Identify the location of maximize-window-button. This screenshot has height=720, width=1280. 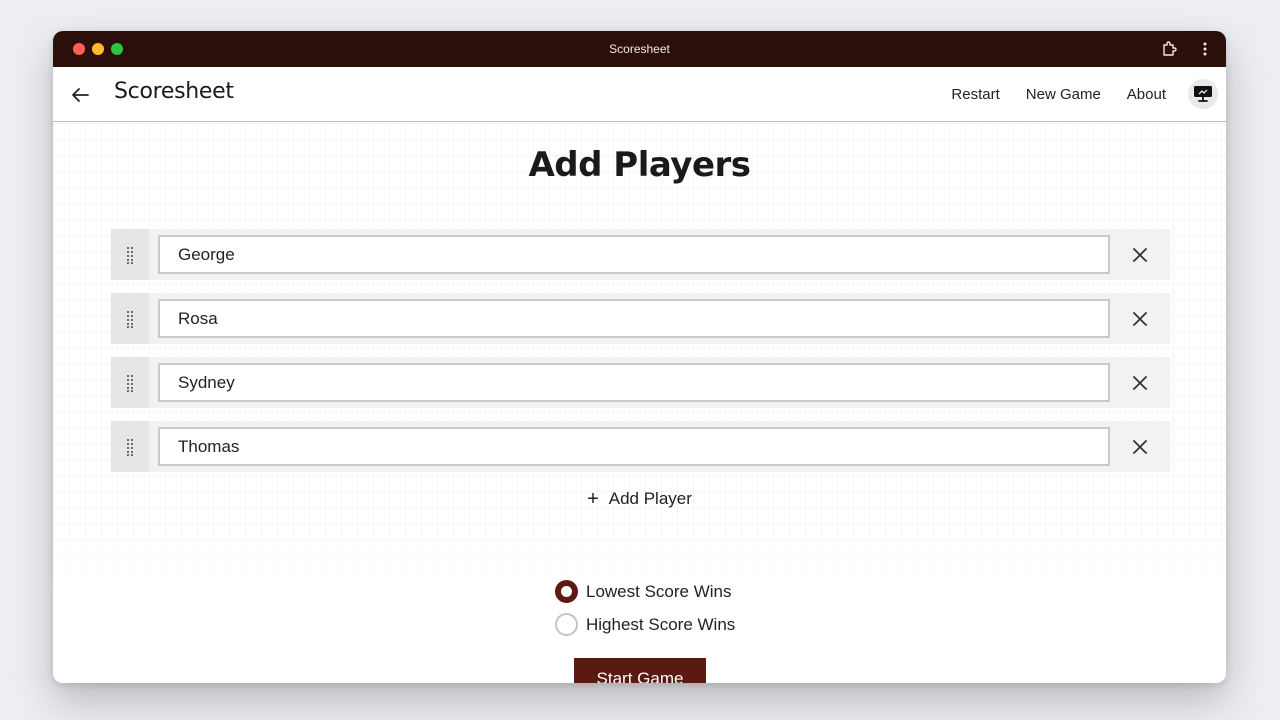
(117, 49).